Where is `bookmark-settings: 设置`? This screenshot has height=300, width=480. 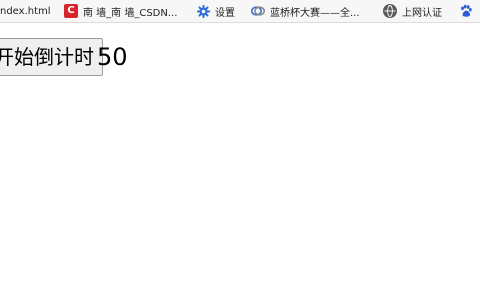 bookmark-settings: 设置 is located at coordinates (215, 11).